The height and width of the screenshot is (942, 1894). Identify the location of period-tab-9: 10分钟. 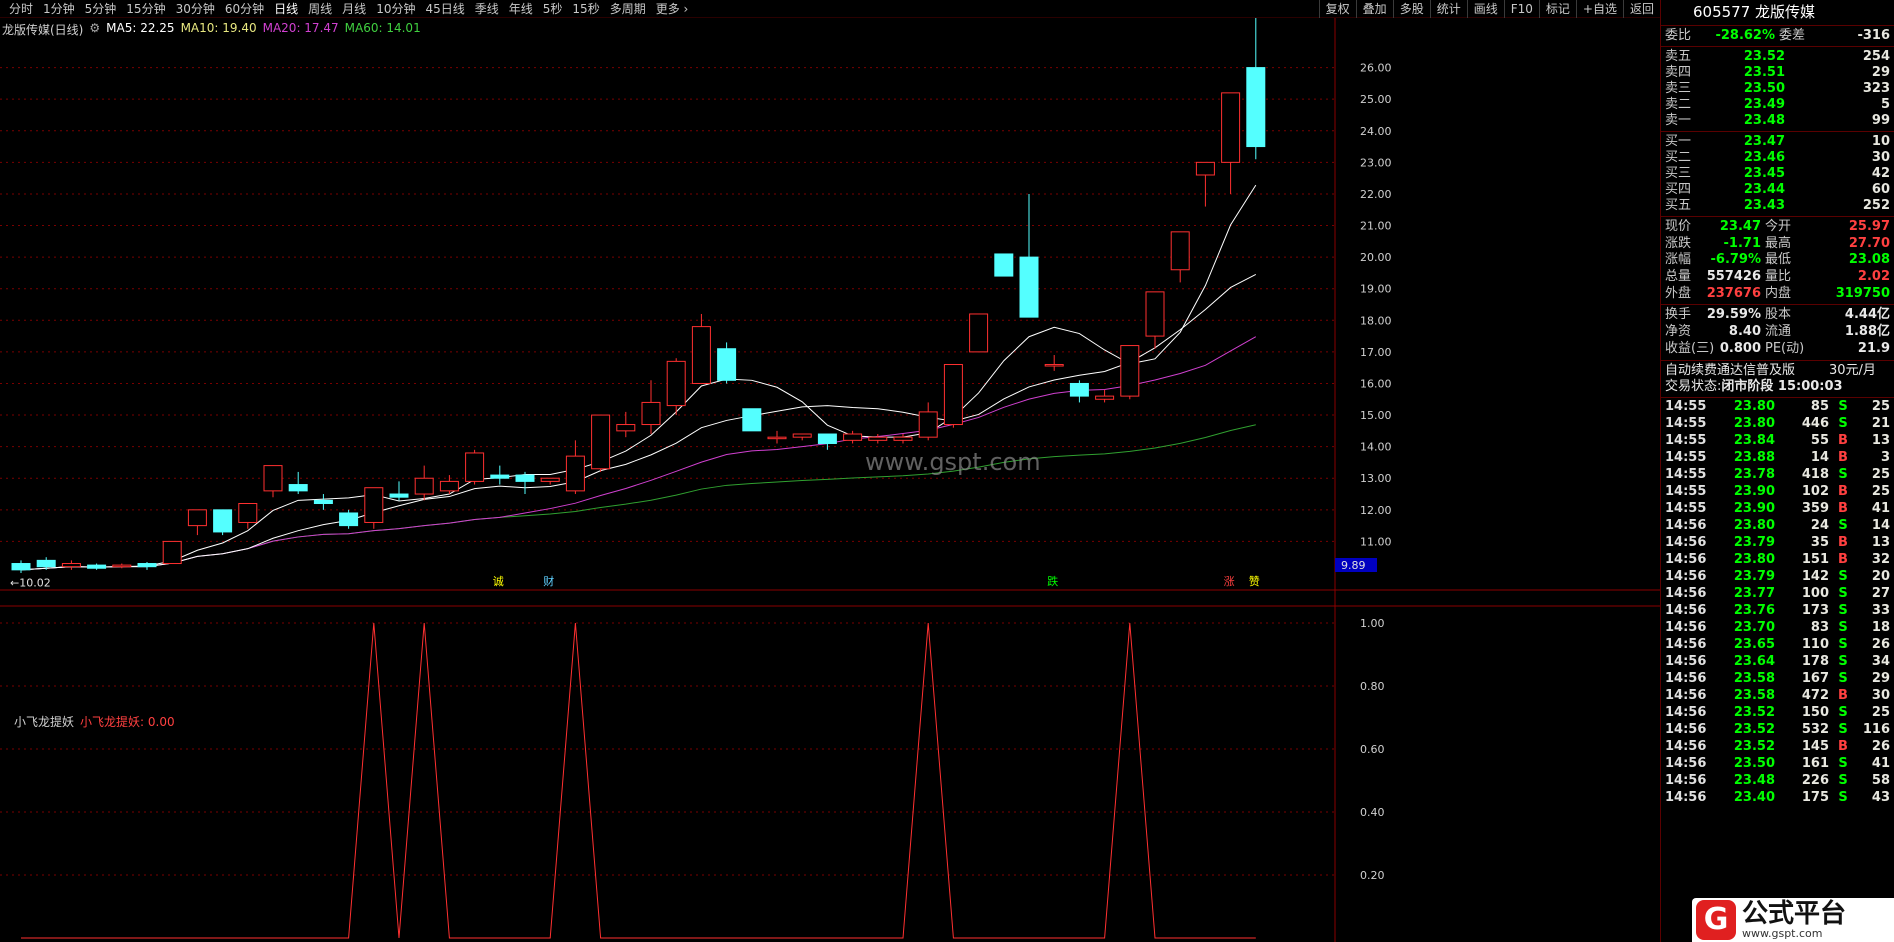
(395, 9).